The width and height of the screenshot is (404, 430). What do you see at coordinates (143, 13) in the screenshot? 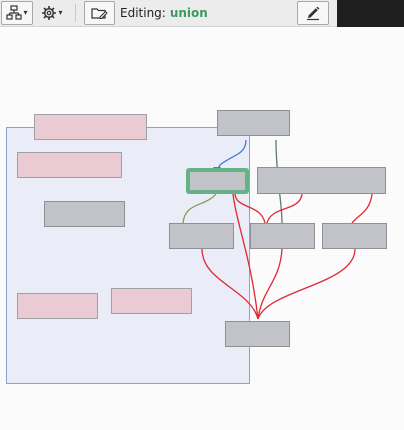
I see `editing-label: Editing:` at bounding box center [143, 13].